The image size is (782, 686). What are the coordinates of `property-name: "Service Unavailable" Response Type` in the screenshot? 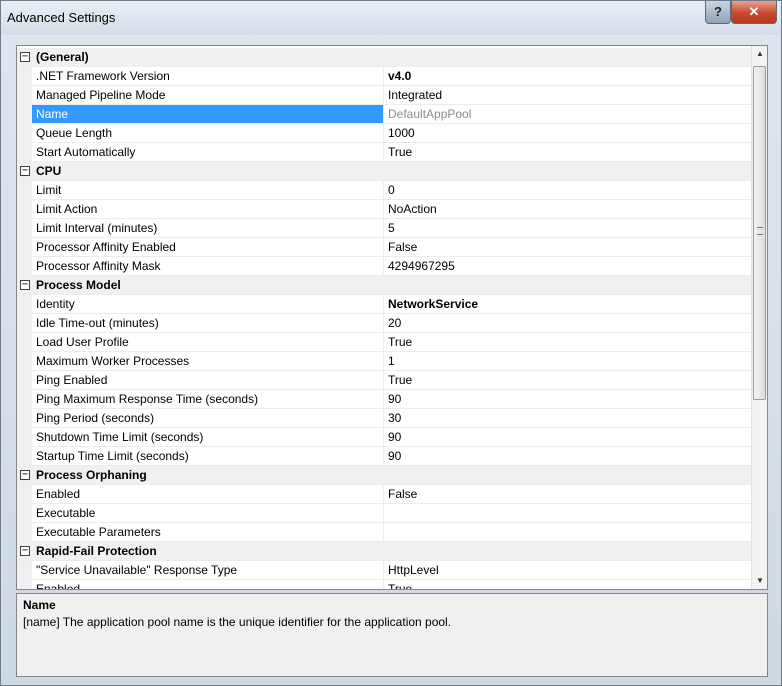 It's located at (208, 570).